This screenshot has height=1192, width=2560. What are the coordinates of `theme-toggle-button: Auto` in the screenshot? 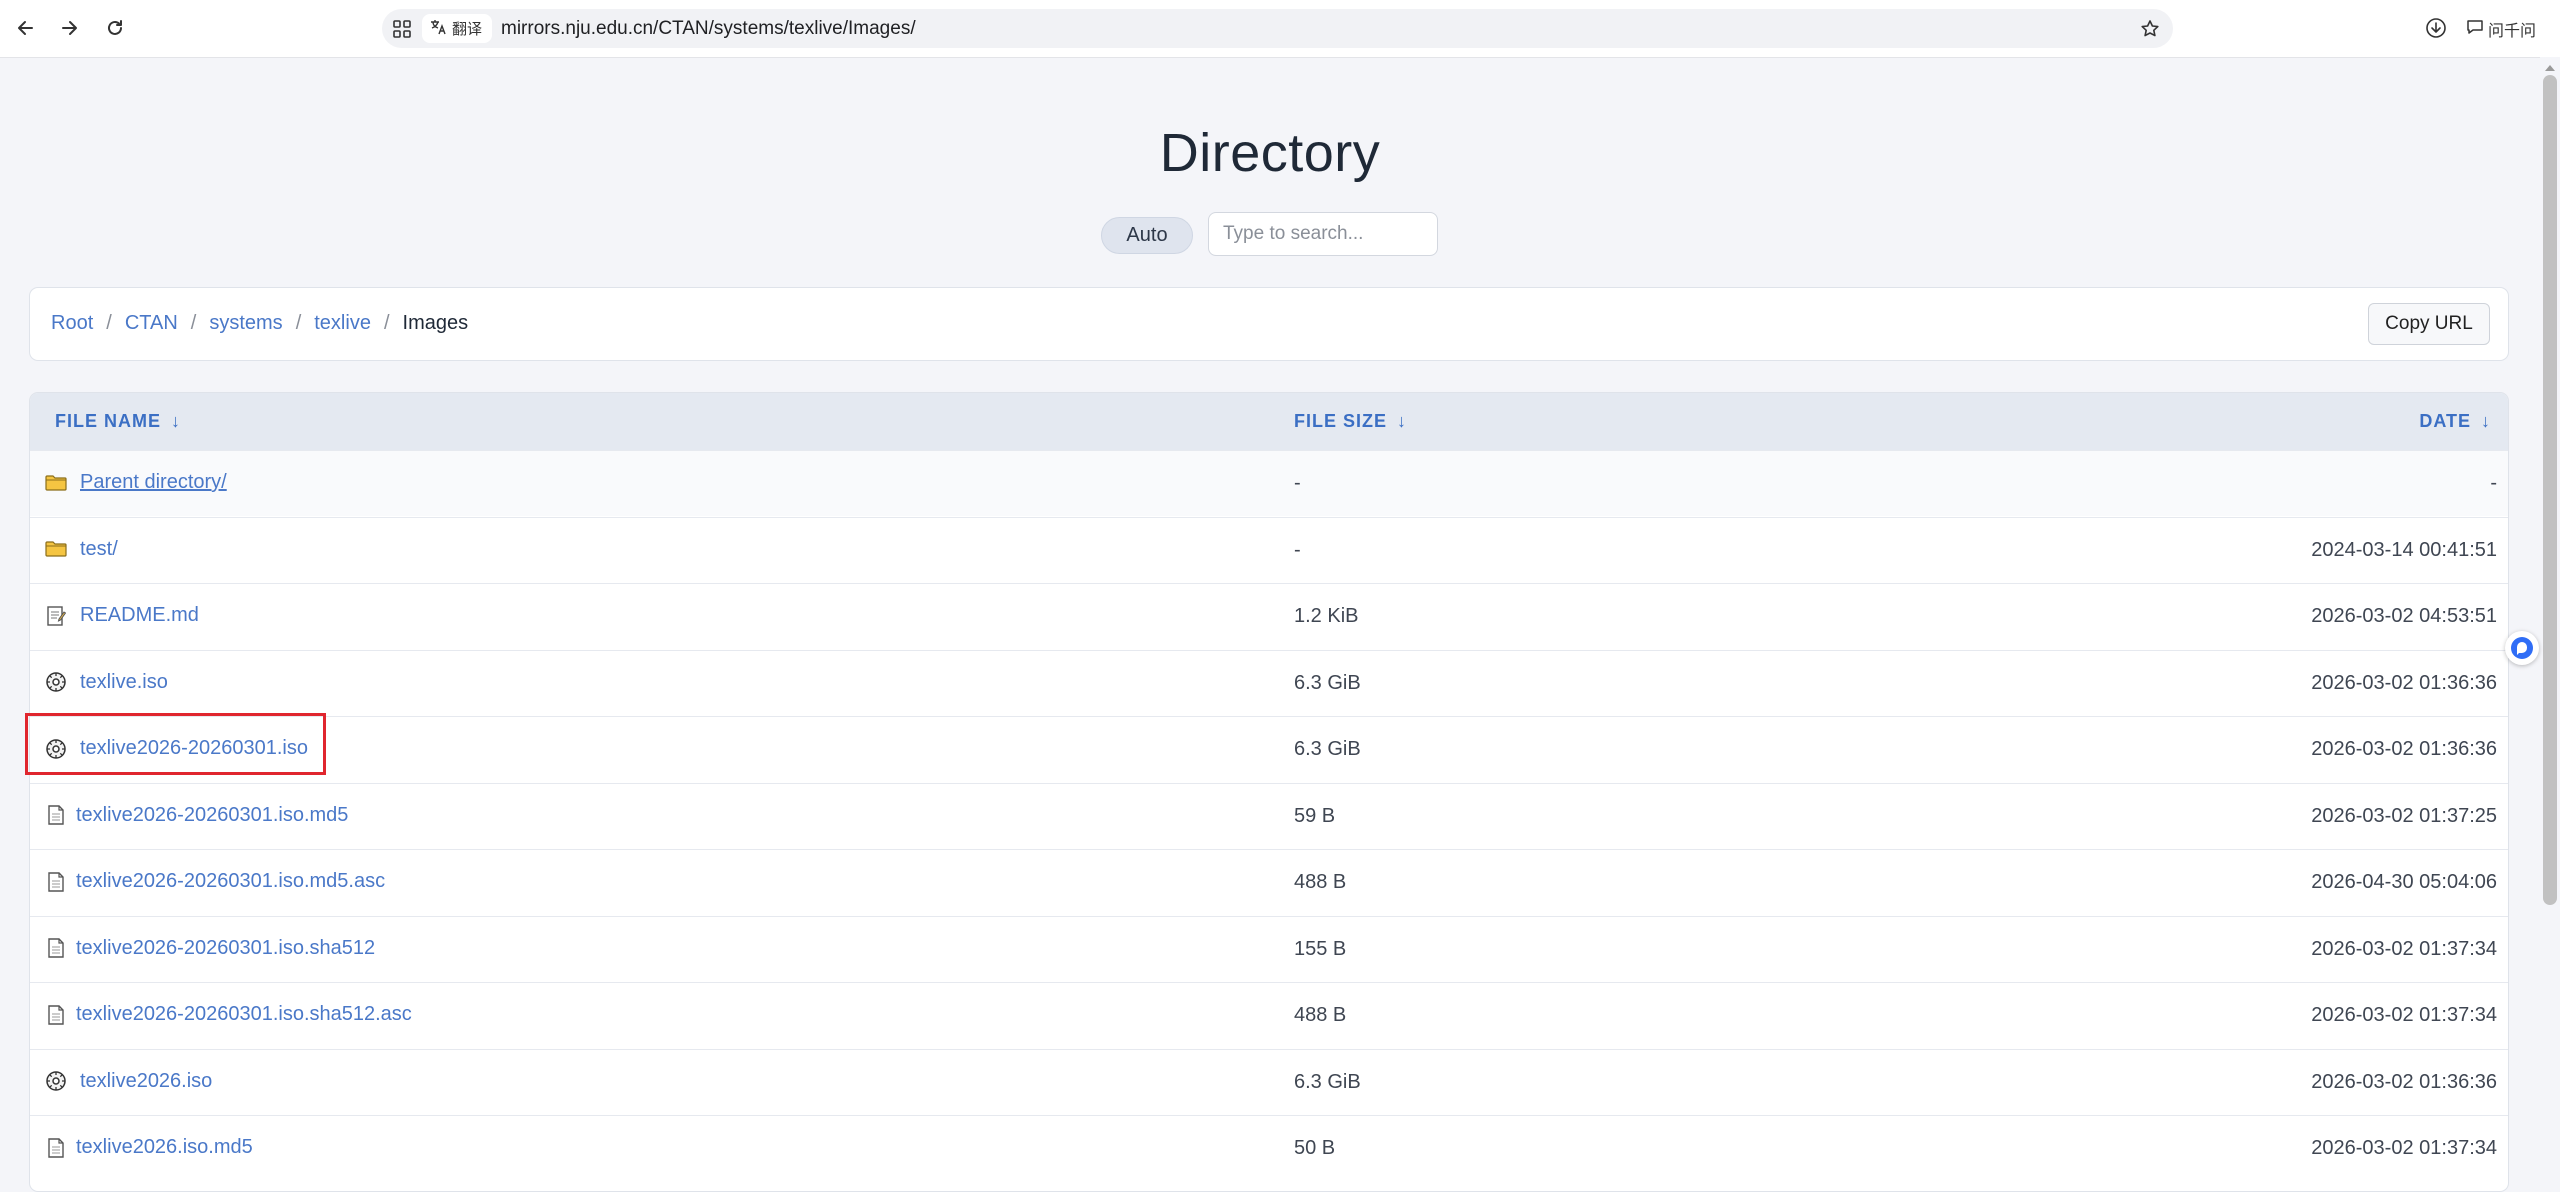 It's located at (1147, 235).